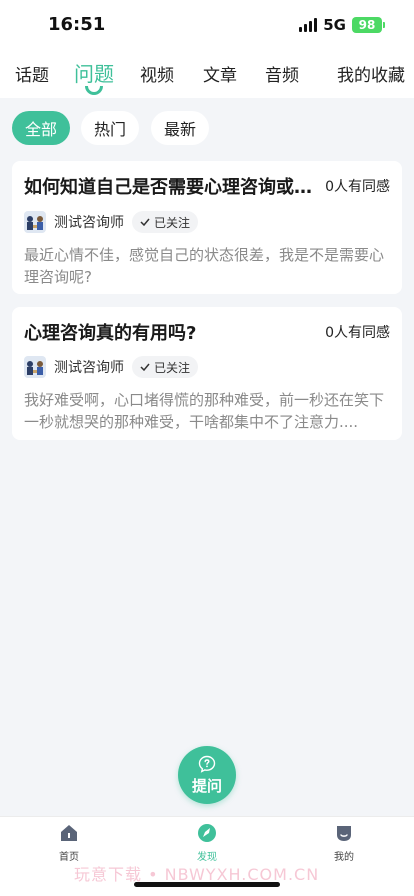  What do you see at coordinates (344, 833) in the screenshot?
I see `profile-icon` at bounding box center [344, 833].